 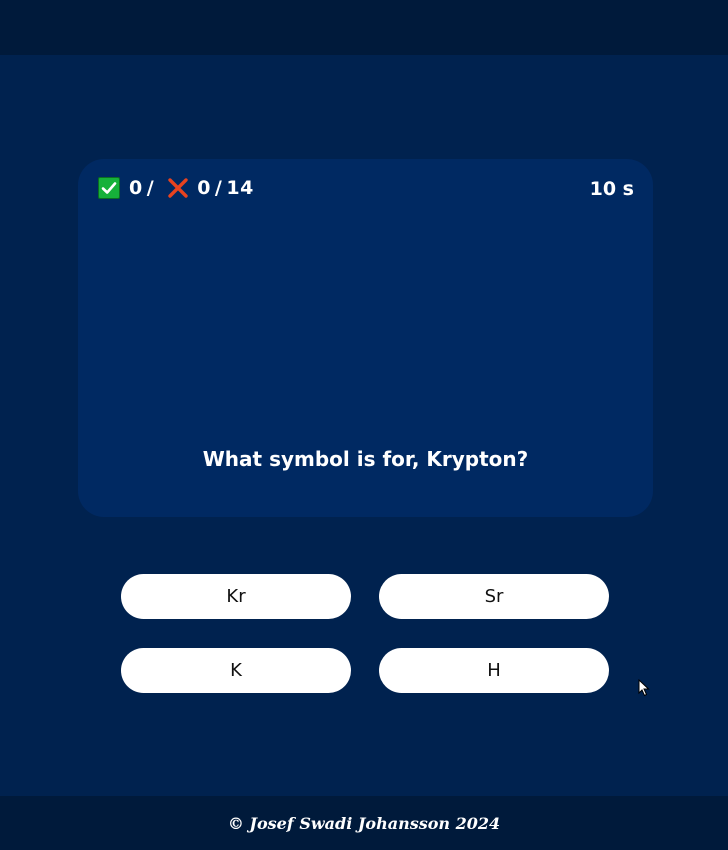 I want to click on answer-button-1: Kr, so click(x=236, y=596).